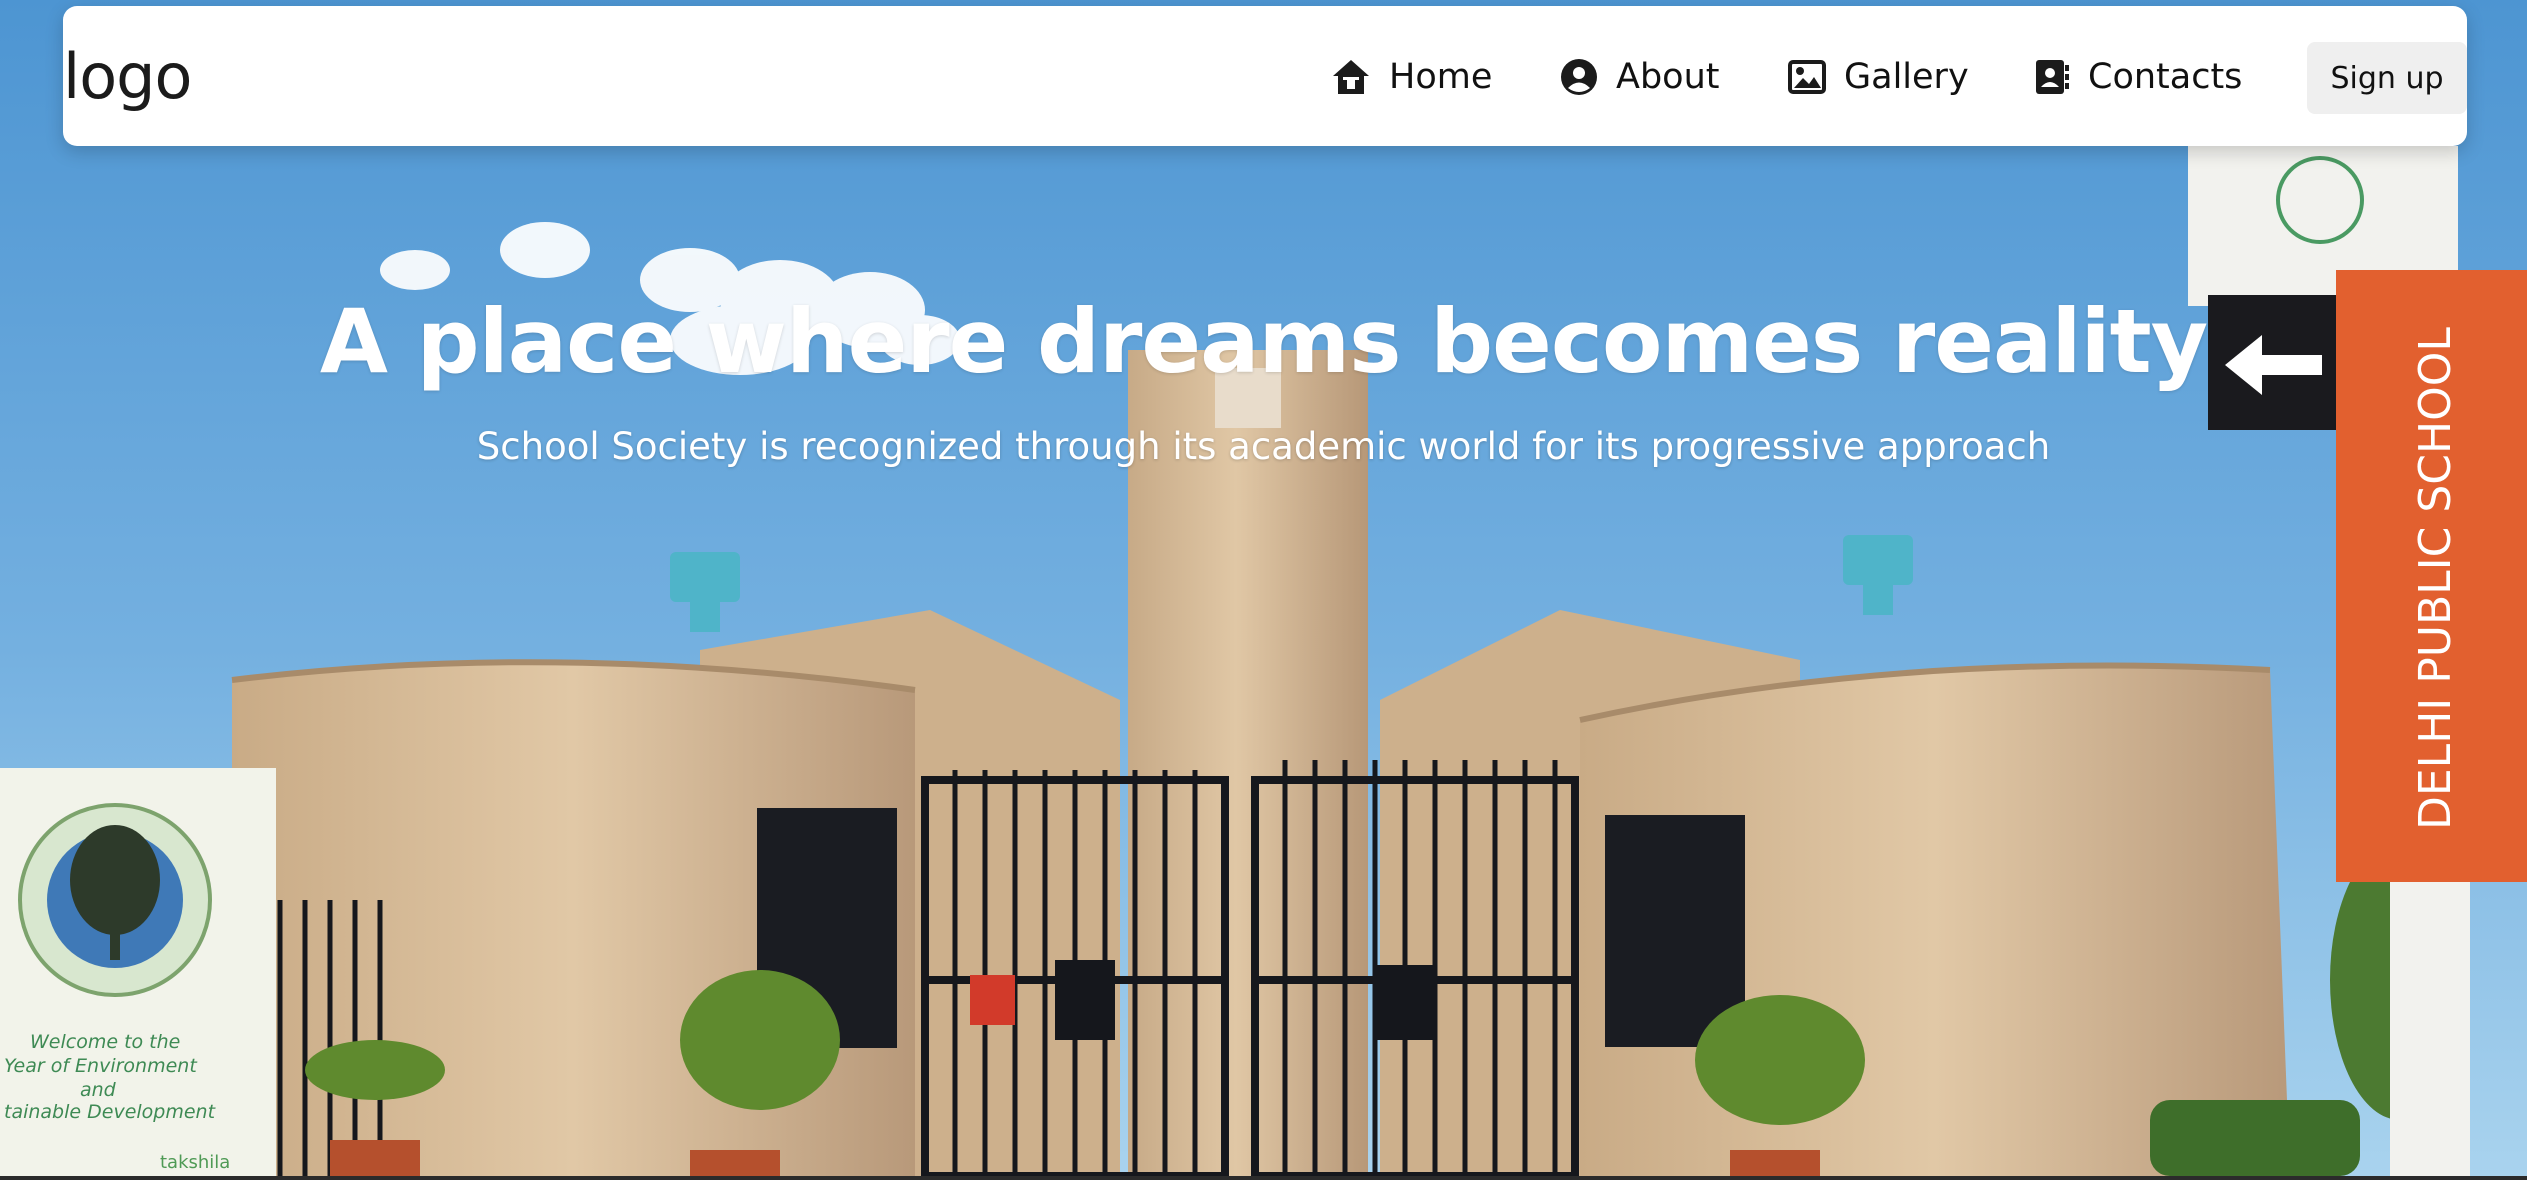 The image size is (2527, 1180). What do you see at coordinates (2165, 77) in the screenshot?
I see `nav-contacts-label: Contacts` at bounding box center [2165, 77].